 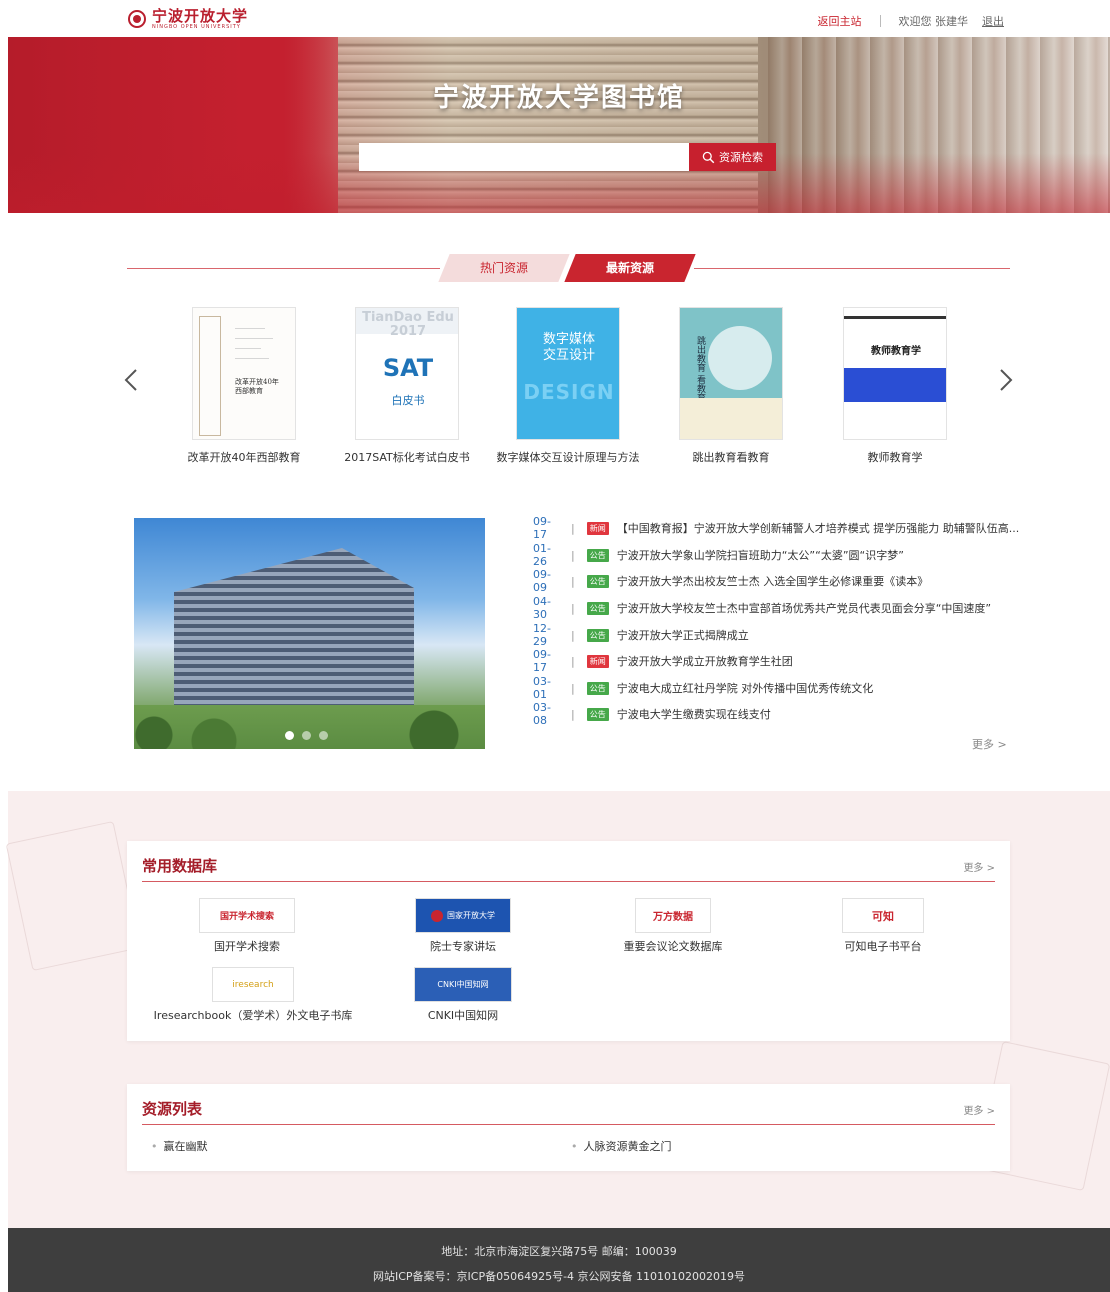 What do you see at coordinates (524, 157) in the screenshot?
I see `search-input` at bounding box center [524, 157].